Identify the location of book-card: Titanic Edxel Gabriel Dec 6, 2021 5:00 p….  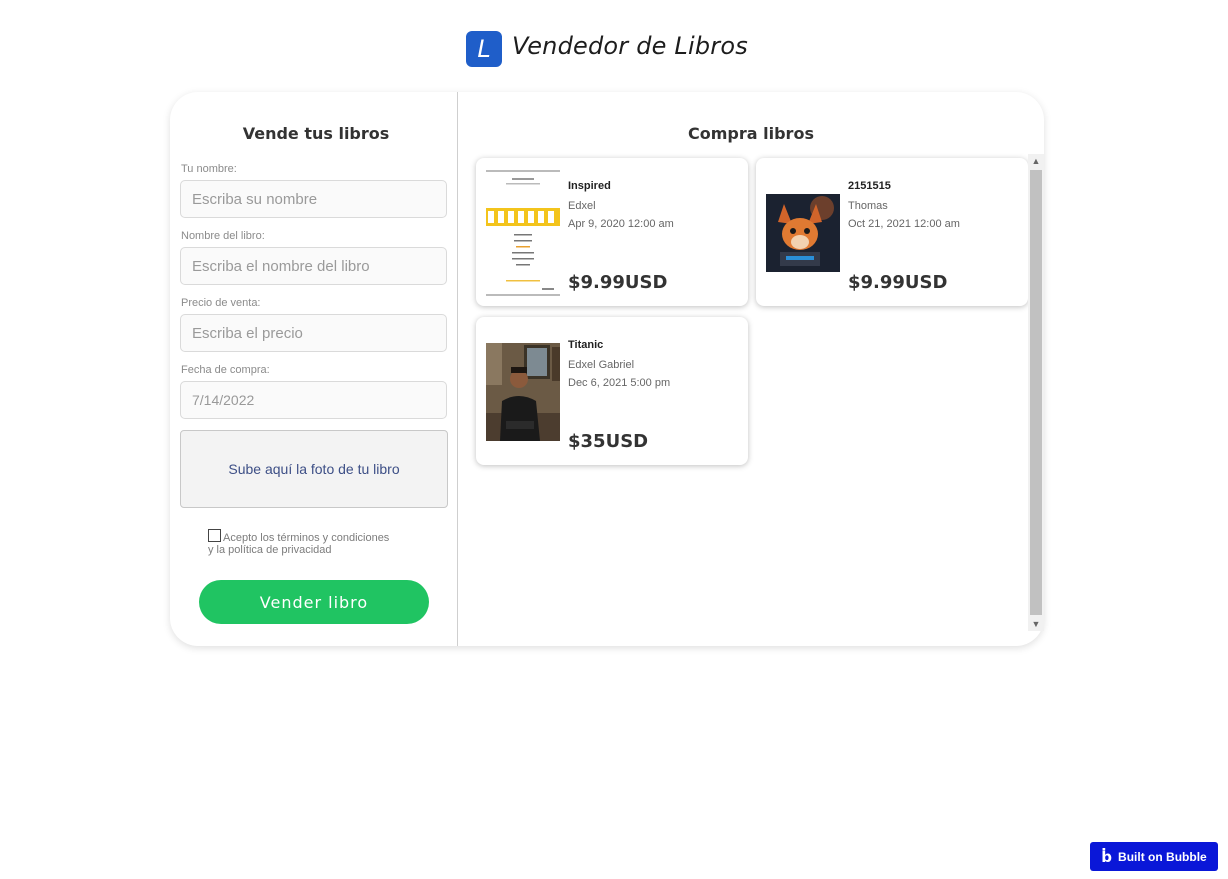
(612, 391).